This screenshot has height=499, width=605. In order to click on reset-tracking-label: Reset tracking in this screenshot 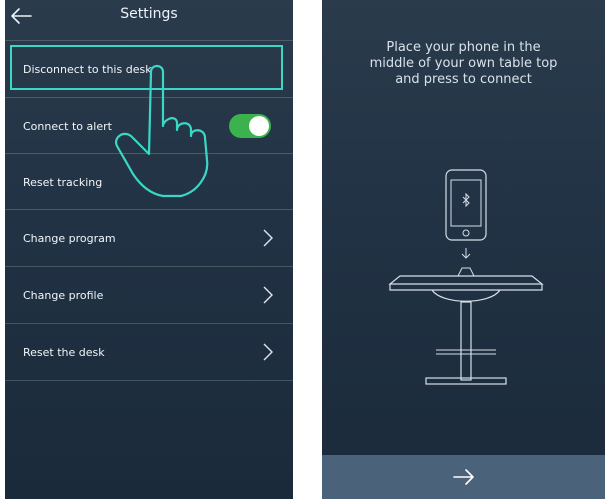, I will do `click(63, 182)`.